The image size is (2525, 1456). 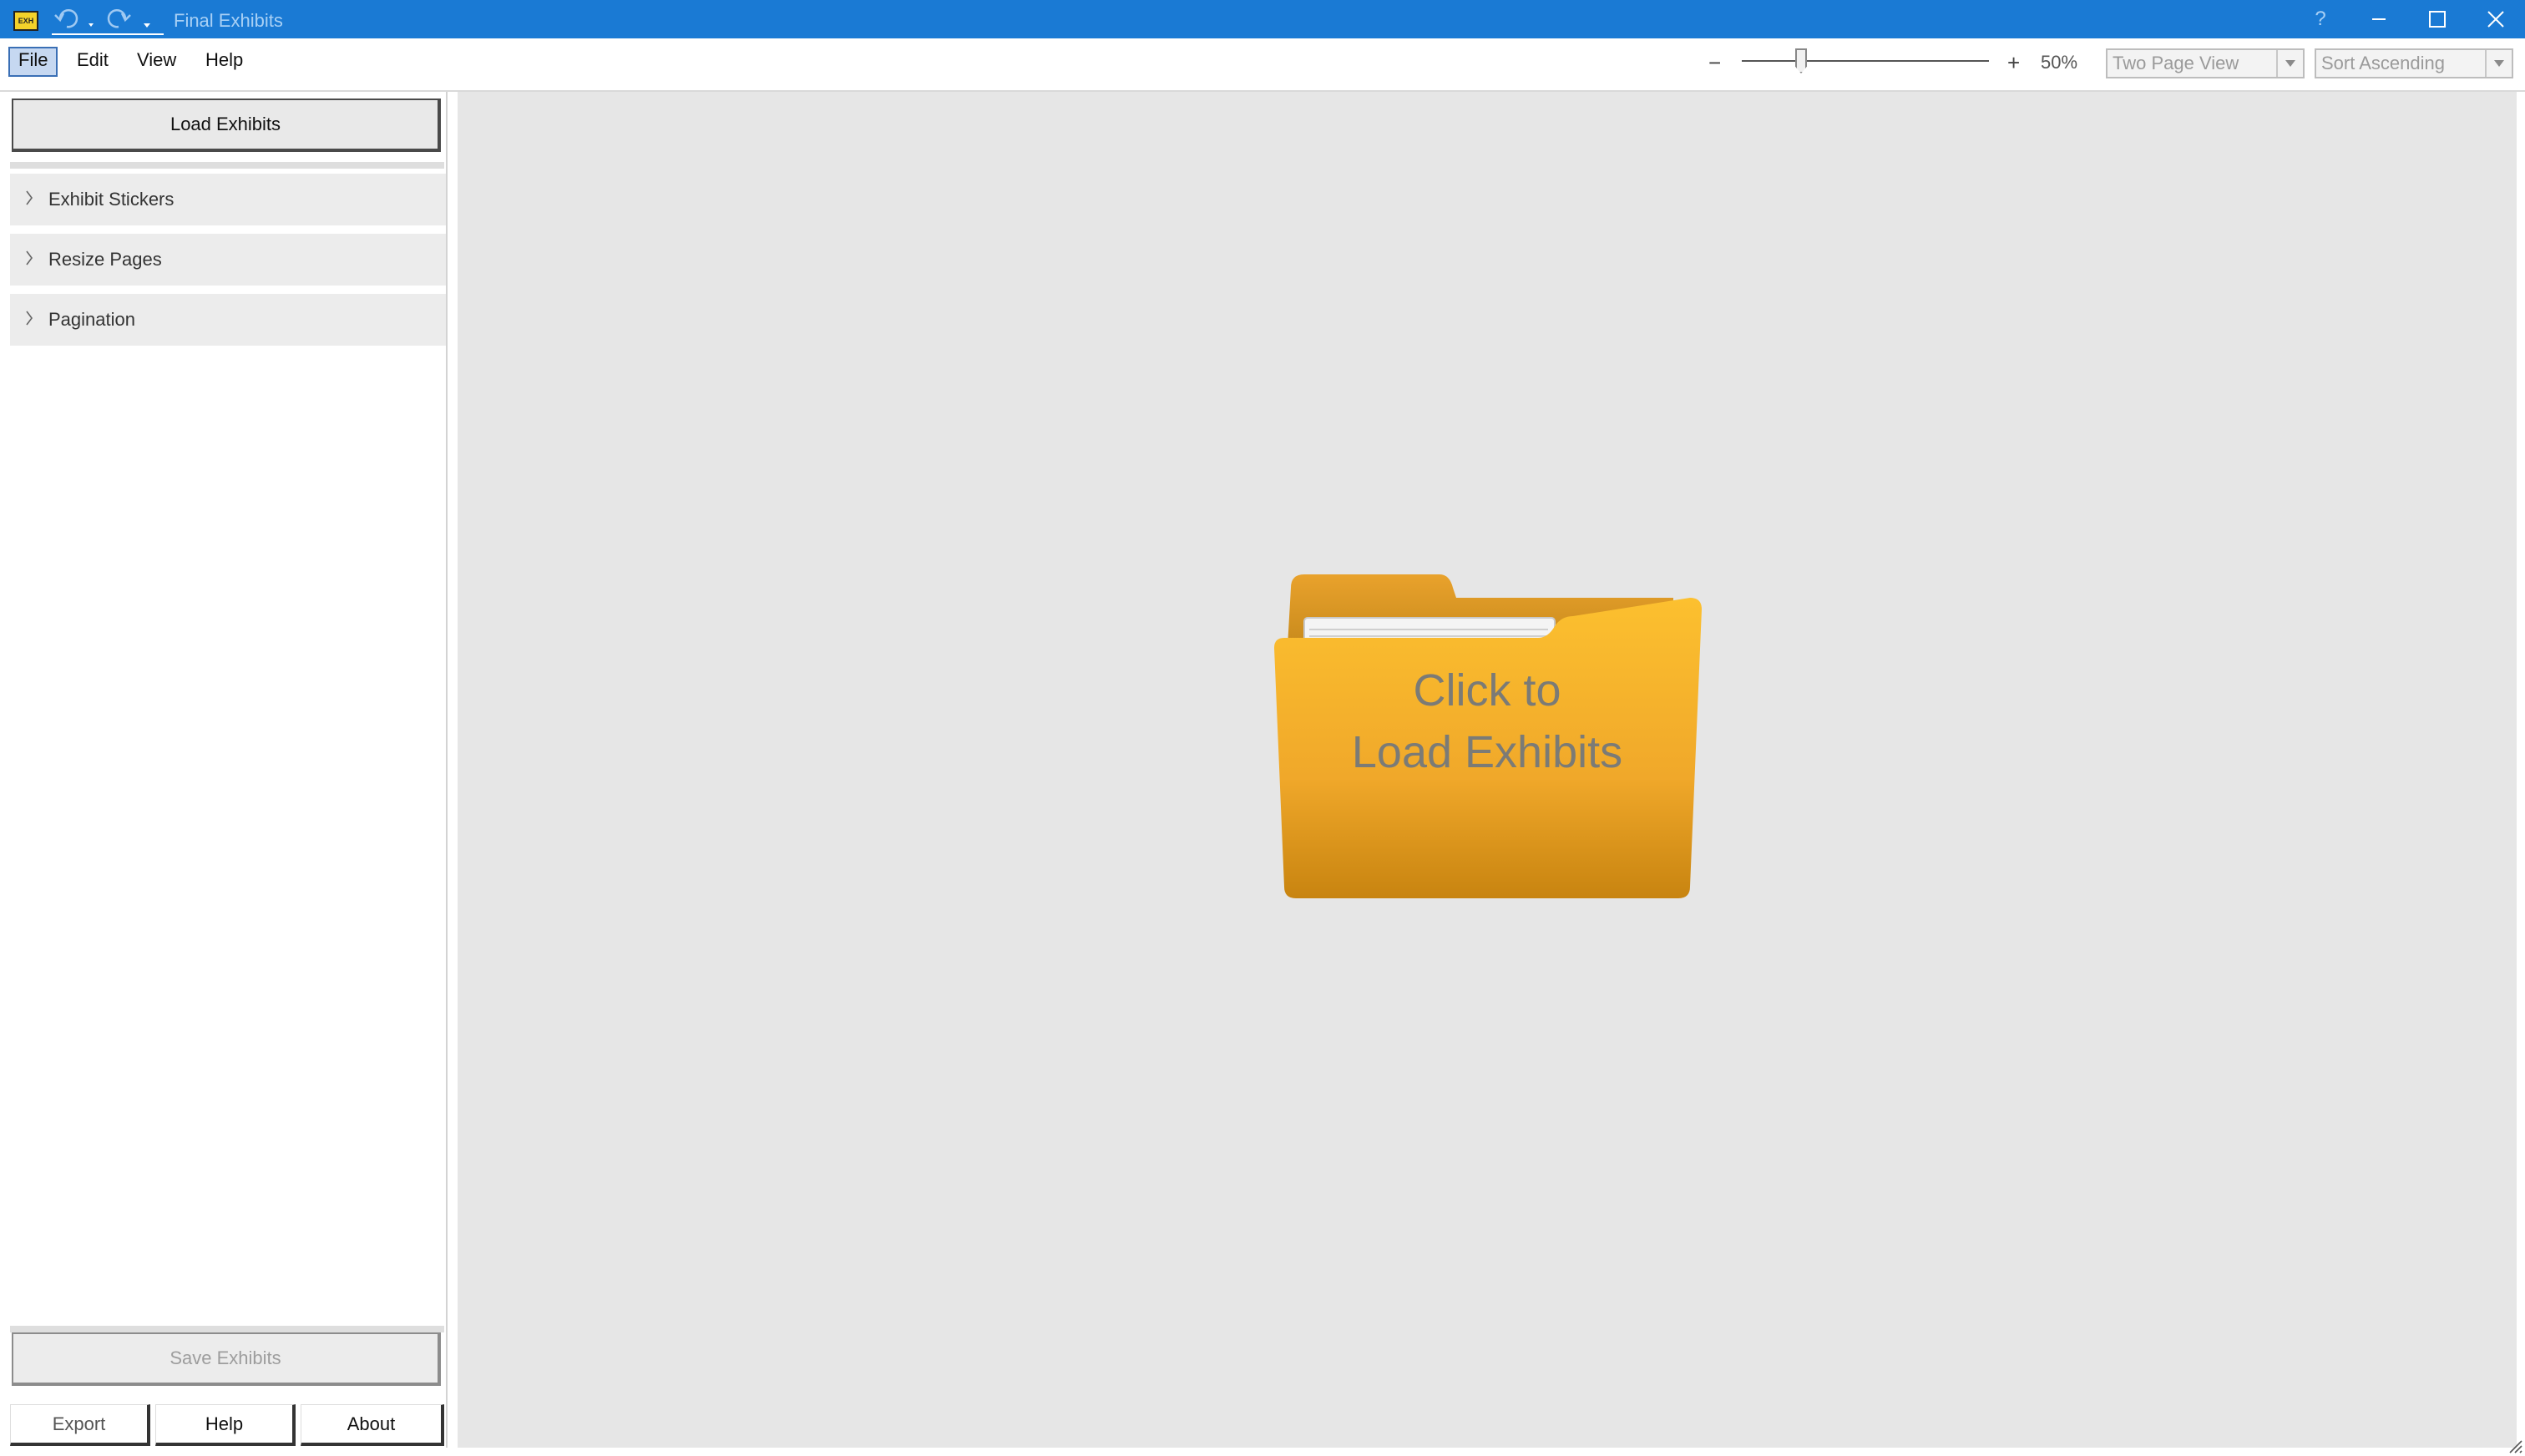 I want to click on zoom-slider, so click(x=1865, y=61).